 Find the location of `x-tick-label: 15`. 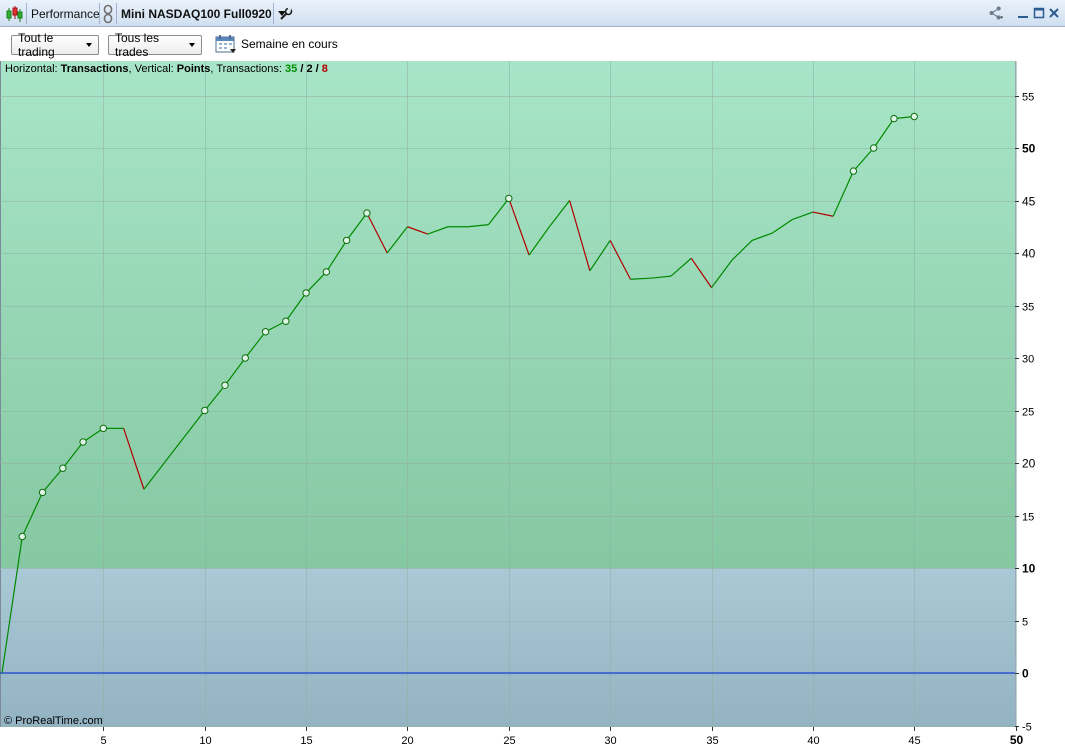

x-tick-label: 15 is located at coordinates (306, 741).